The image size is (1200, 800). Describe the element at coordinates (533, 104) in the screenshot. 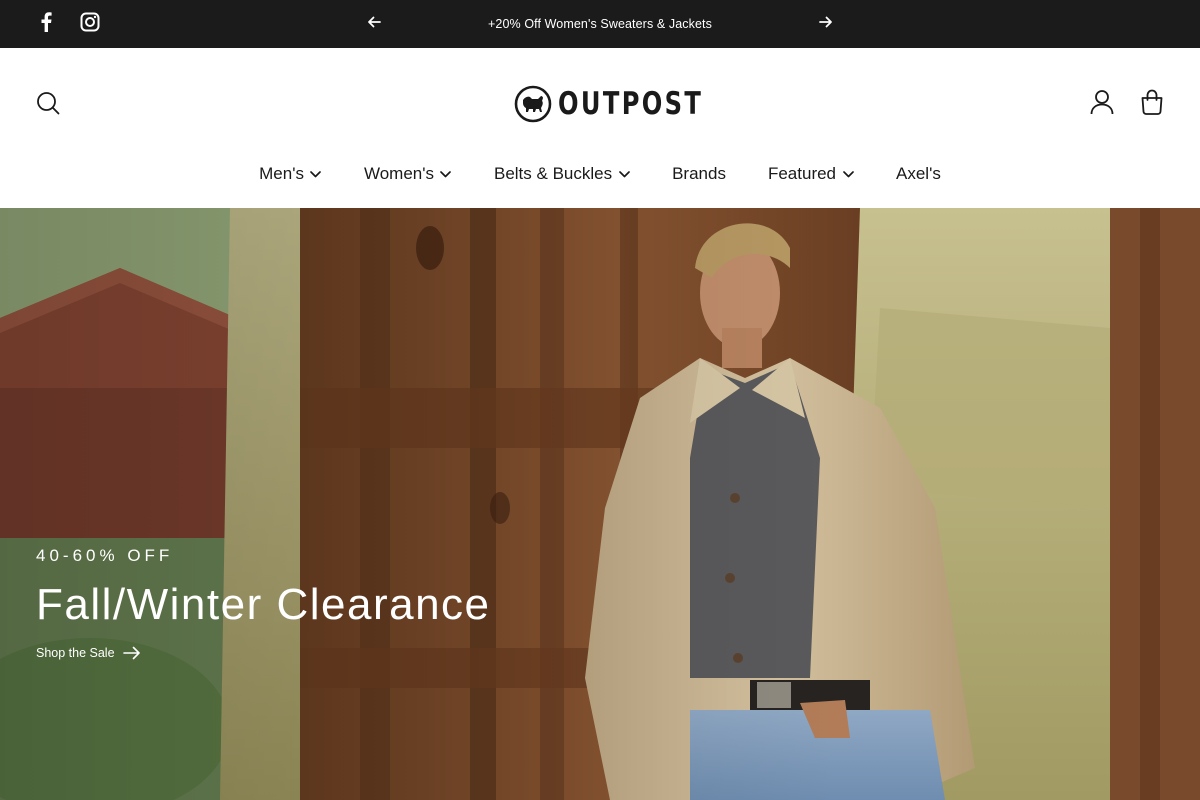

I see `dog-badge-icon` at that location.